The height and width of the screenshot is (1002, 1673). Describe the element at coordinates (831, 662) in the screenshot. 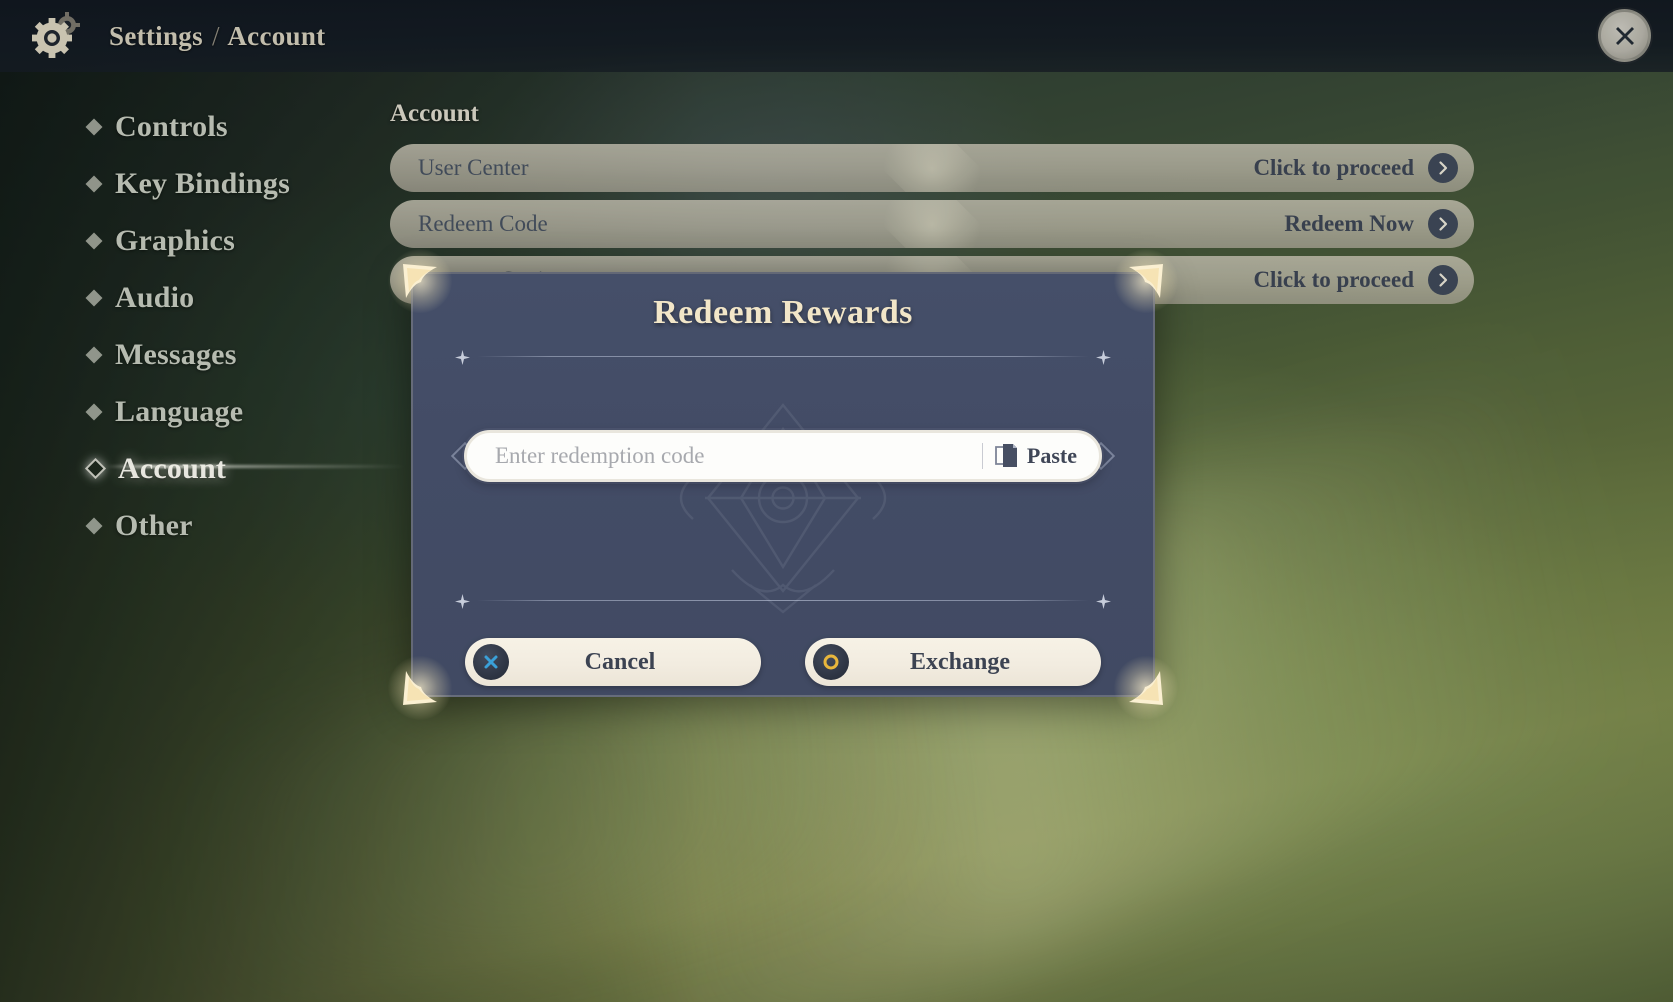

I see `ring-circle-icon` at that location.